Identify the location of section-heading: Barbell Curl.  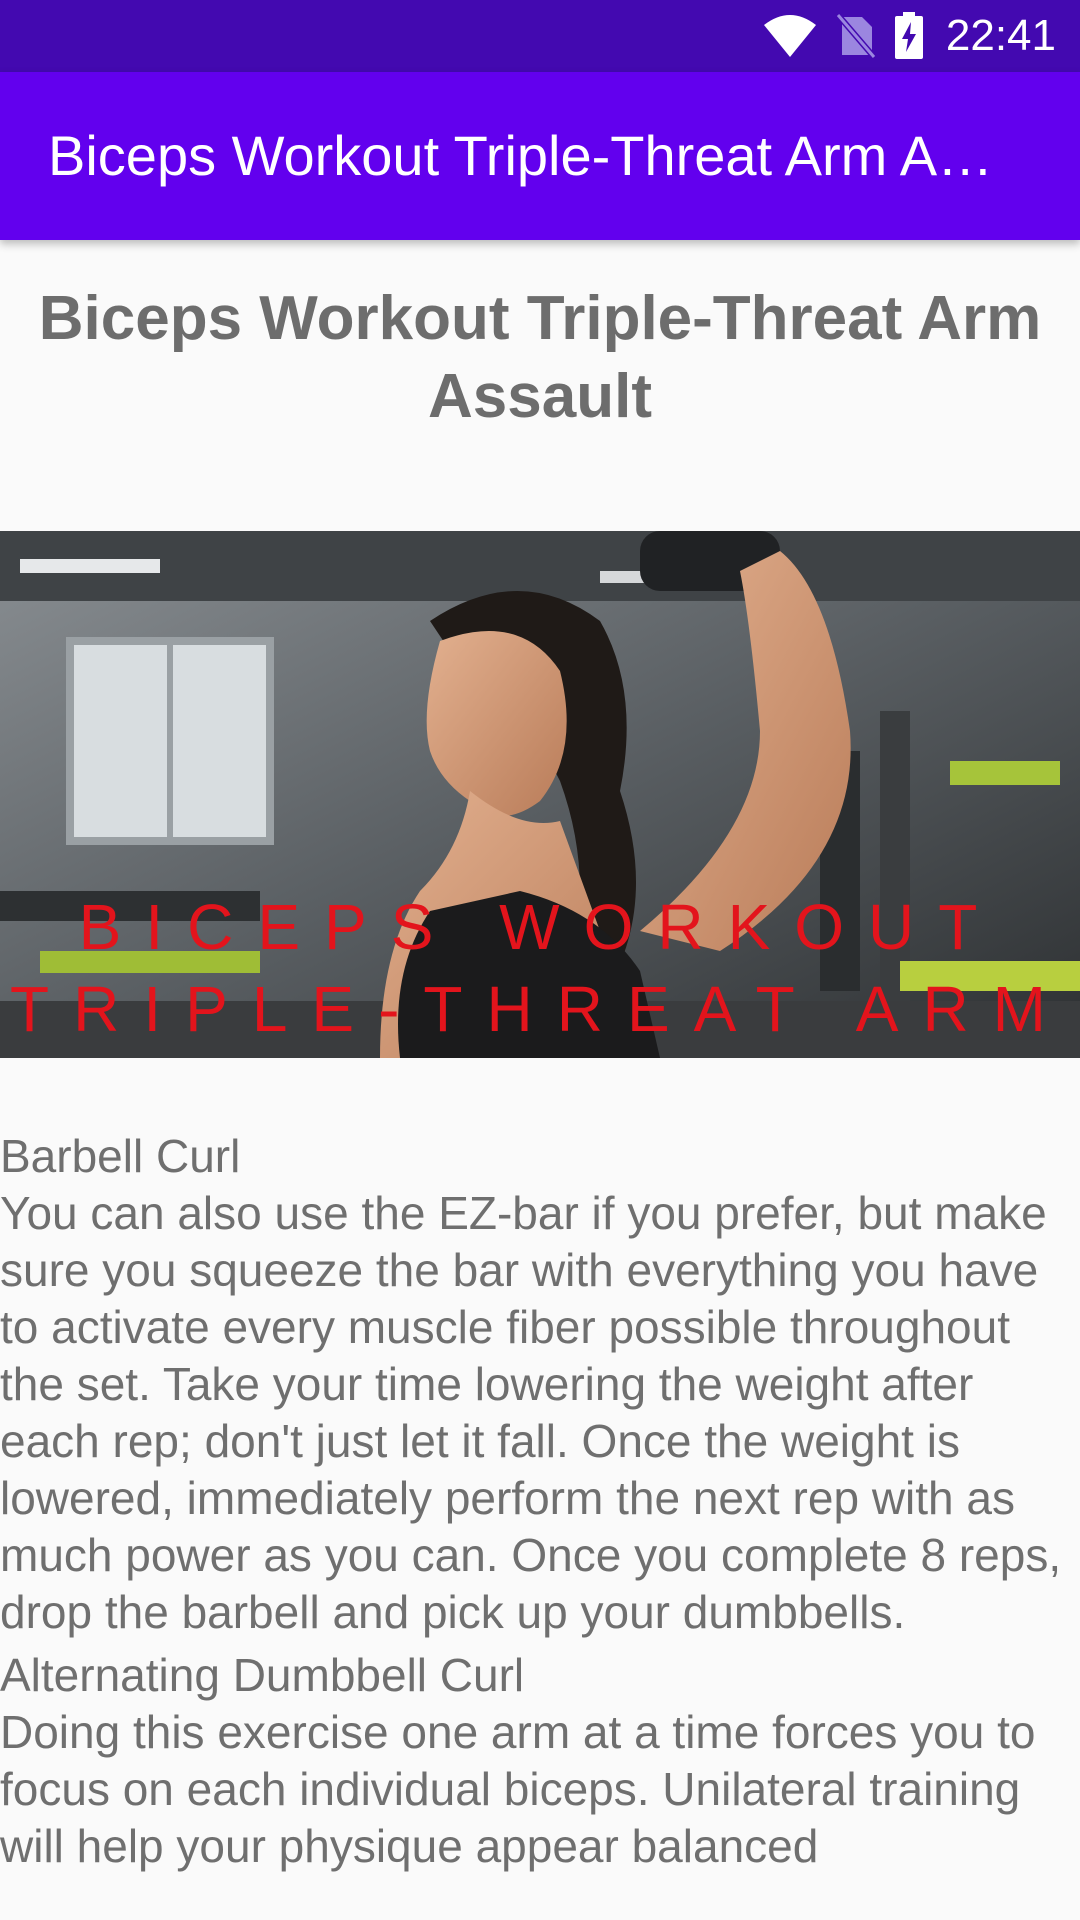
(120, 1156).